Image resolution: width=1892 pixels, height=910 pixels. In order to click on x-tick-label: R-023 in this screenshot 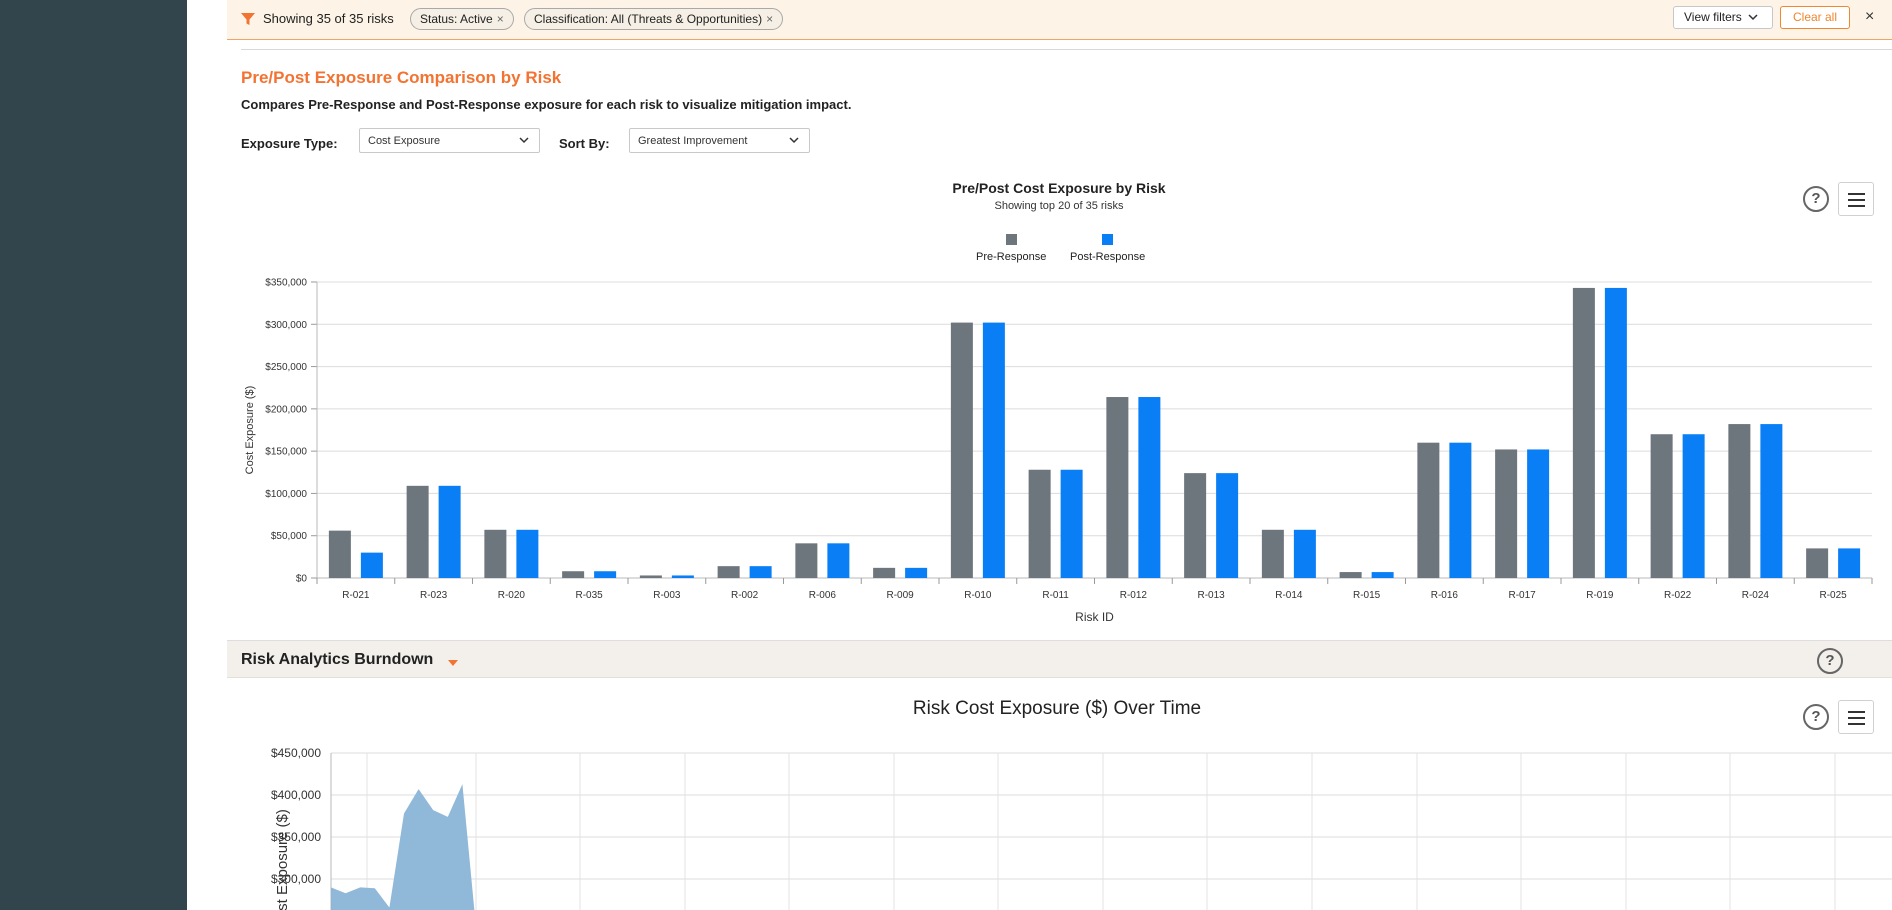, I will do `click(434, 595)`.